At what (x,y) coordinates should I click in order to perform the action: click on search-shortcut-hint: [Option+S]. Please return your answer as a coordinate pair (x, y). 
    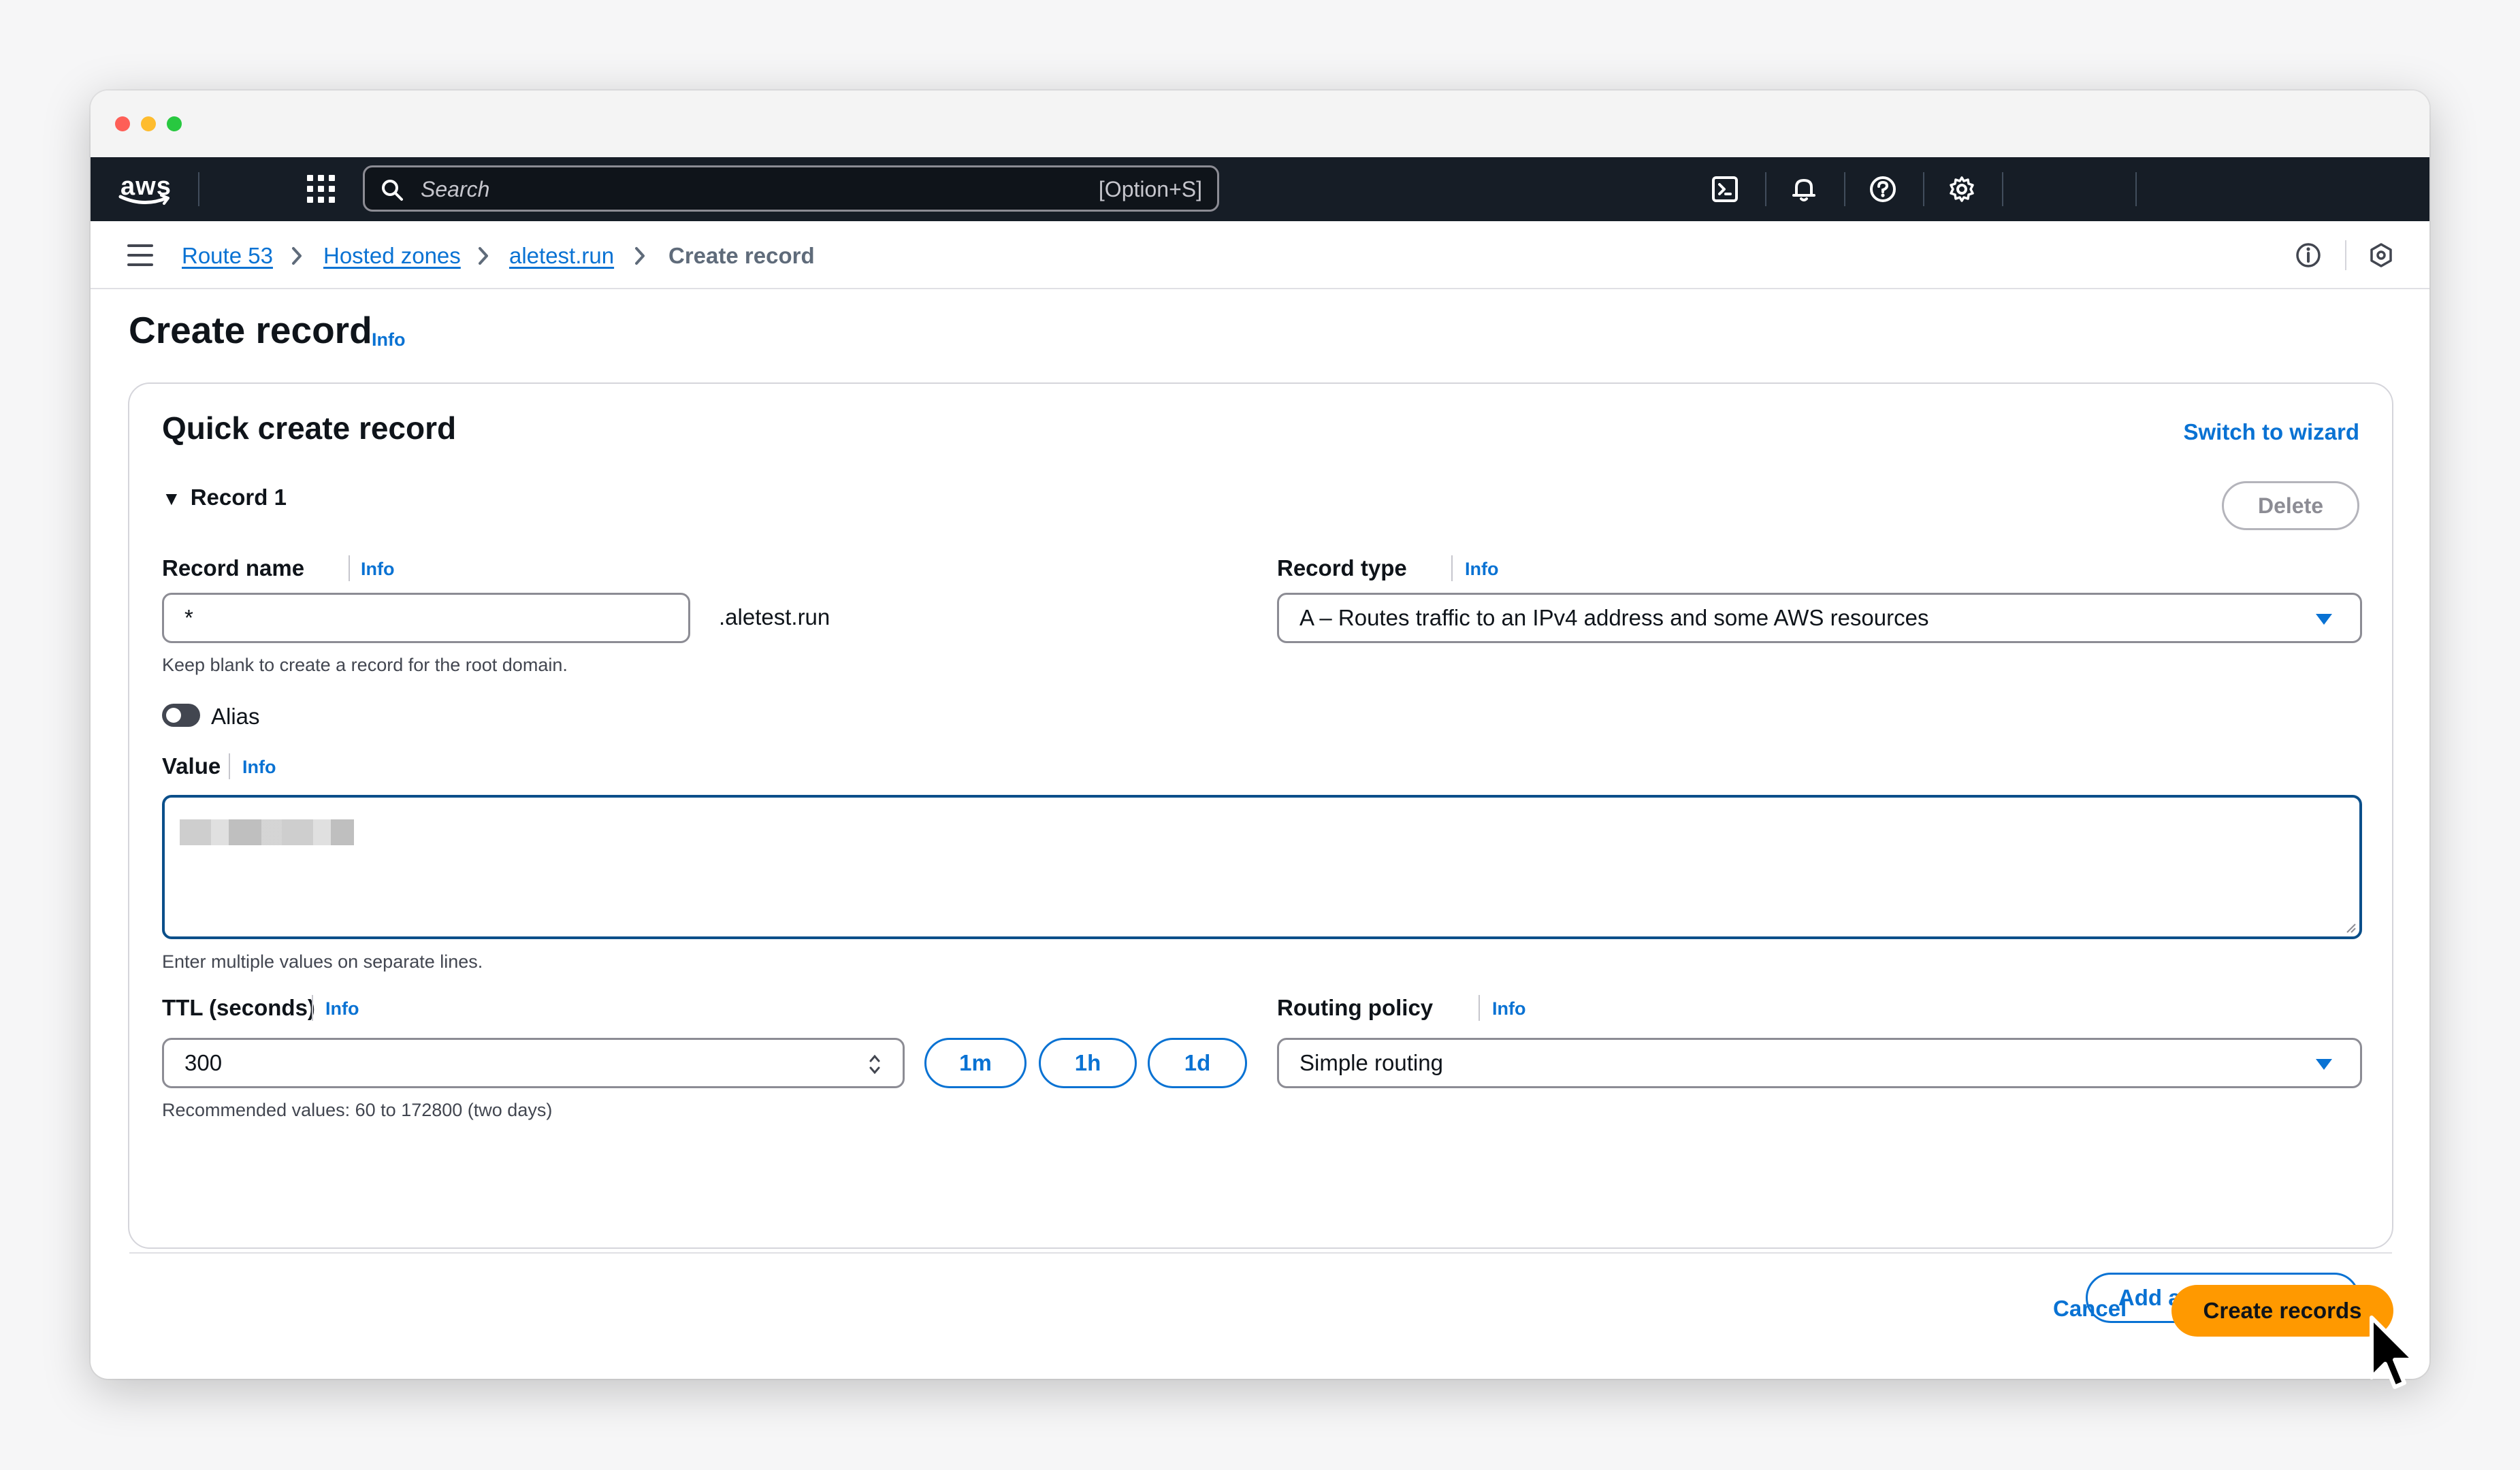
    Looking at the image, I should click on (1150, 189).